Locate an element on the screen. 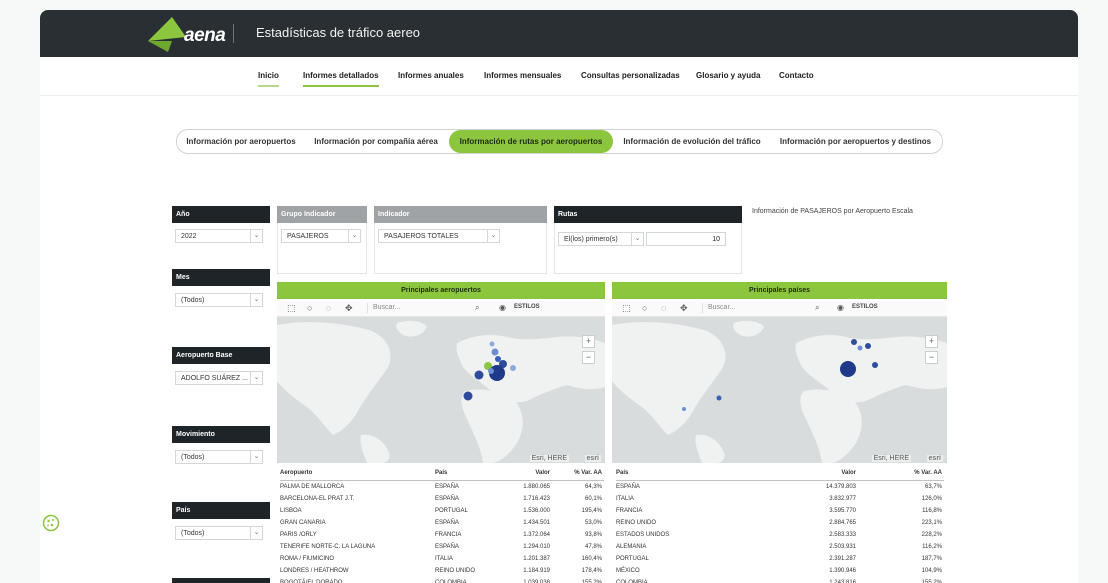 The image size is (1108, 583). indicador-value: PASAJEROS TOTALES is located at coordinates (421, 236).